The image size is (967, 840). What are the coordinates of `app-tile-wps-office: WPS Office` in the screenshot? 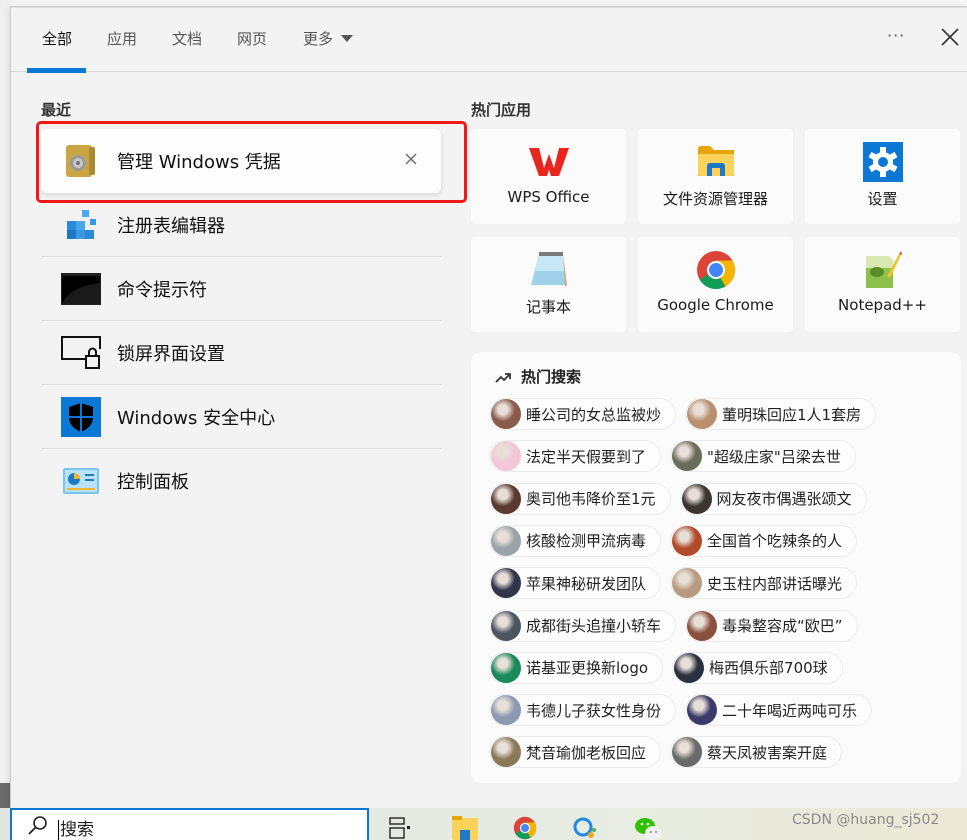 It's located at (548, 176).